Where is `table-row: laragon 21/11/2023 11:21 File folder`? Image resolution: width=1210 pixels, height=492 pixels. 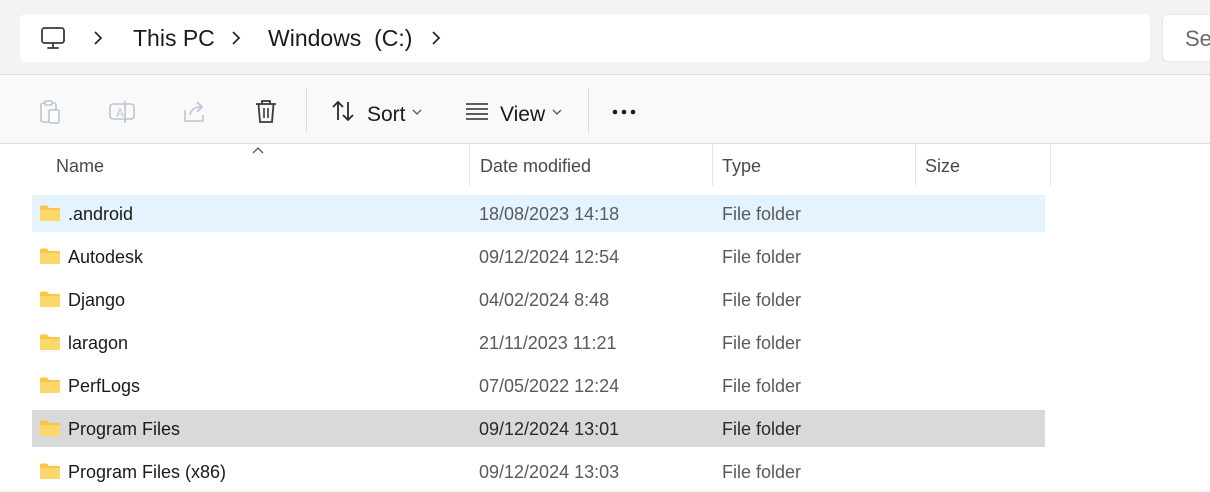 table-row: laragon 21/11/2023 11:21 File folder is located at coordinates (538, 342).